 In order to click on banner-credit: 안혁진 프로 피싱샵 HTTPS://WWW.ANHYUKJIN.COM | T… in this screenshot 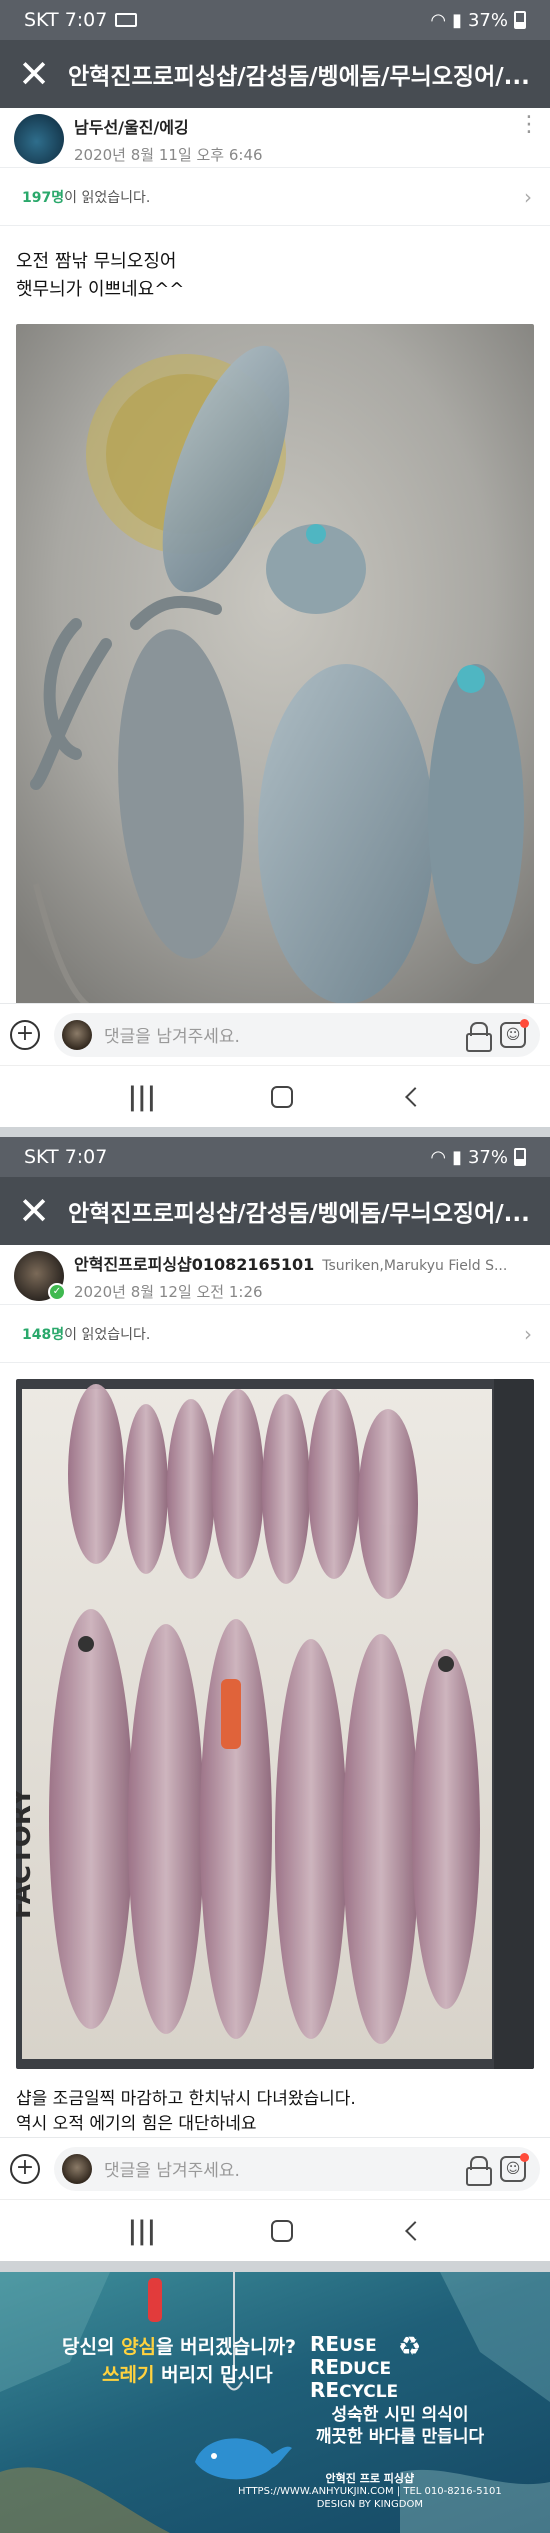, I will do `click(370, 2491)`.